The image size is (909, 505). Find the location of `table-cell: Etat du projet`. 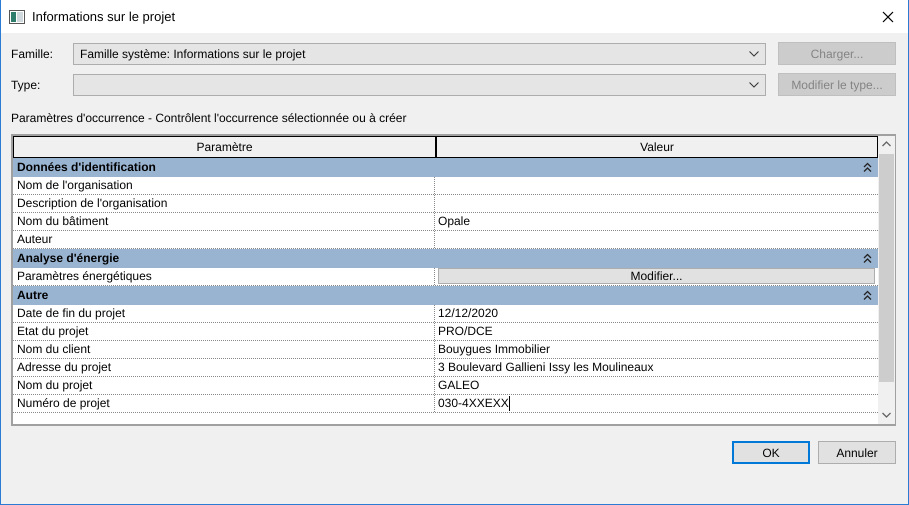

table-cell: Etat du projet is located at coordinates (224, 331).